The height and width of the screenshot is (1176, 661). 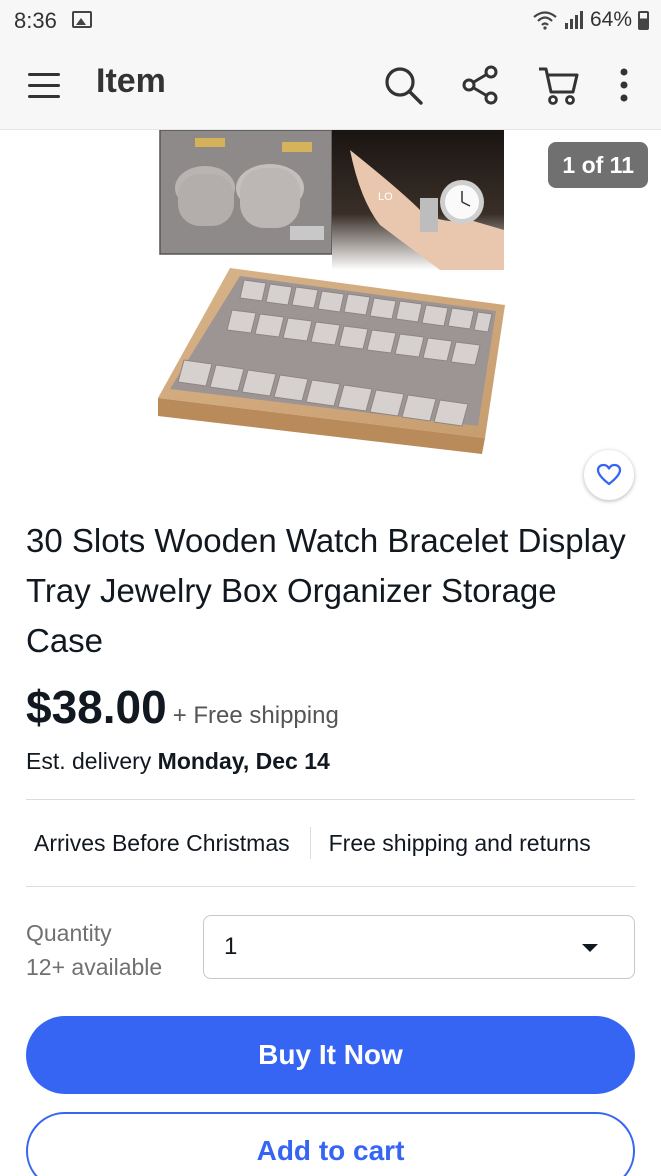 I want to click on divider, so click(x=330, y=886).